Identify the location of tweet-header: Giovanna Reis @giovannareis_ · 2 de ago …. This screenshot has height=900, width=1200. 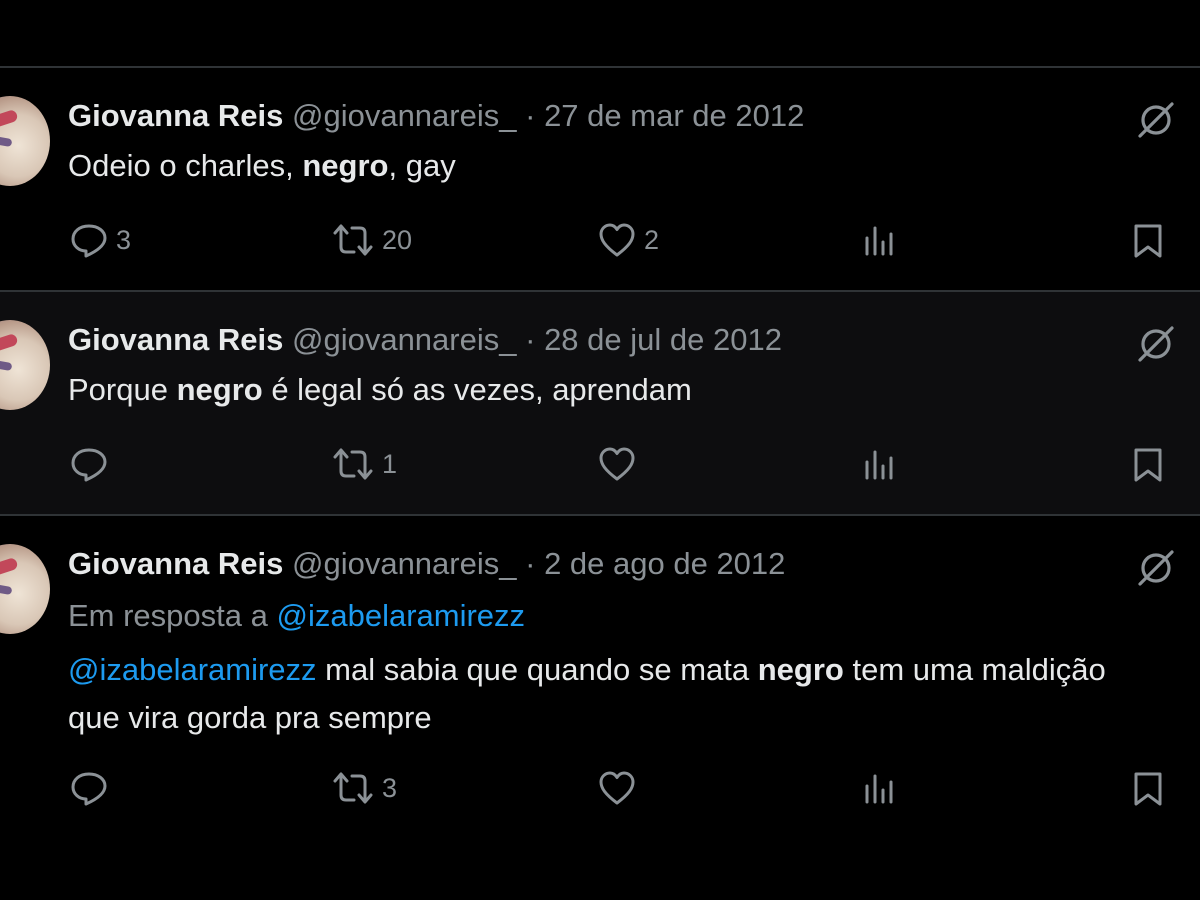
(426, 564).